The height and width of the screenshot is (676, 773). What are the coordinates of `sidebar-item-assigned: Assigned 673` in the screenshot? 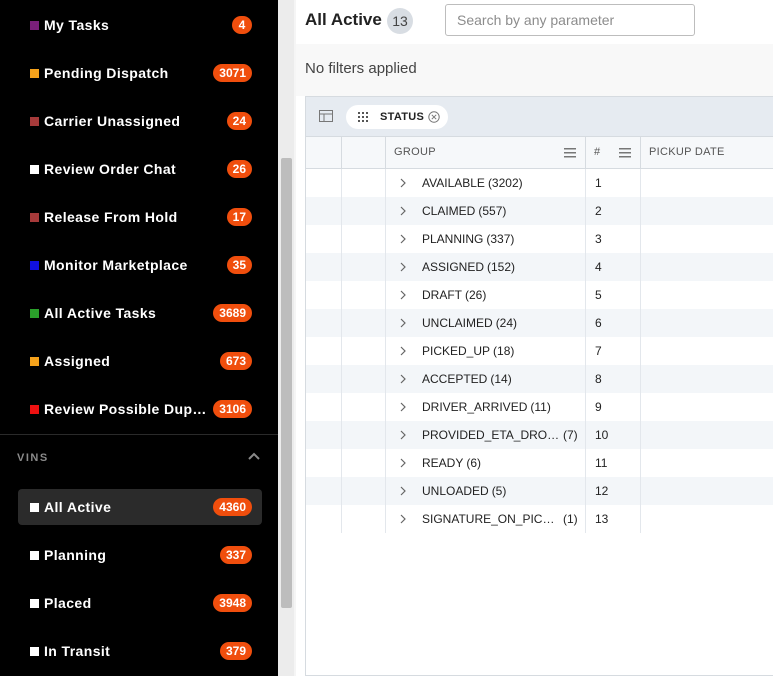 It's located at (140, 361).